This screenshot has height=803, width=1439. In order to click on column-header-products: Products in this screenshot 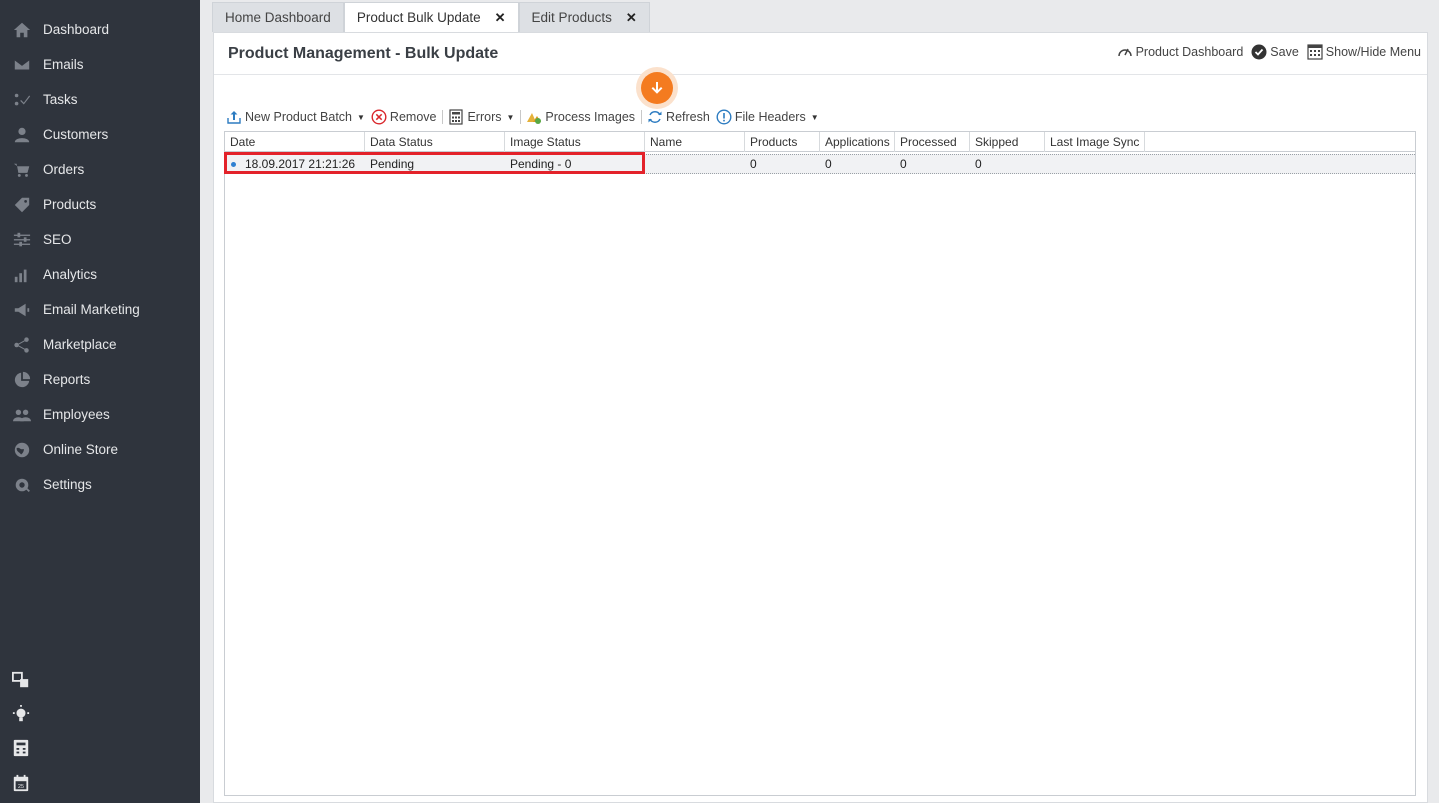, I will do `click(782, 142)`.